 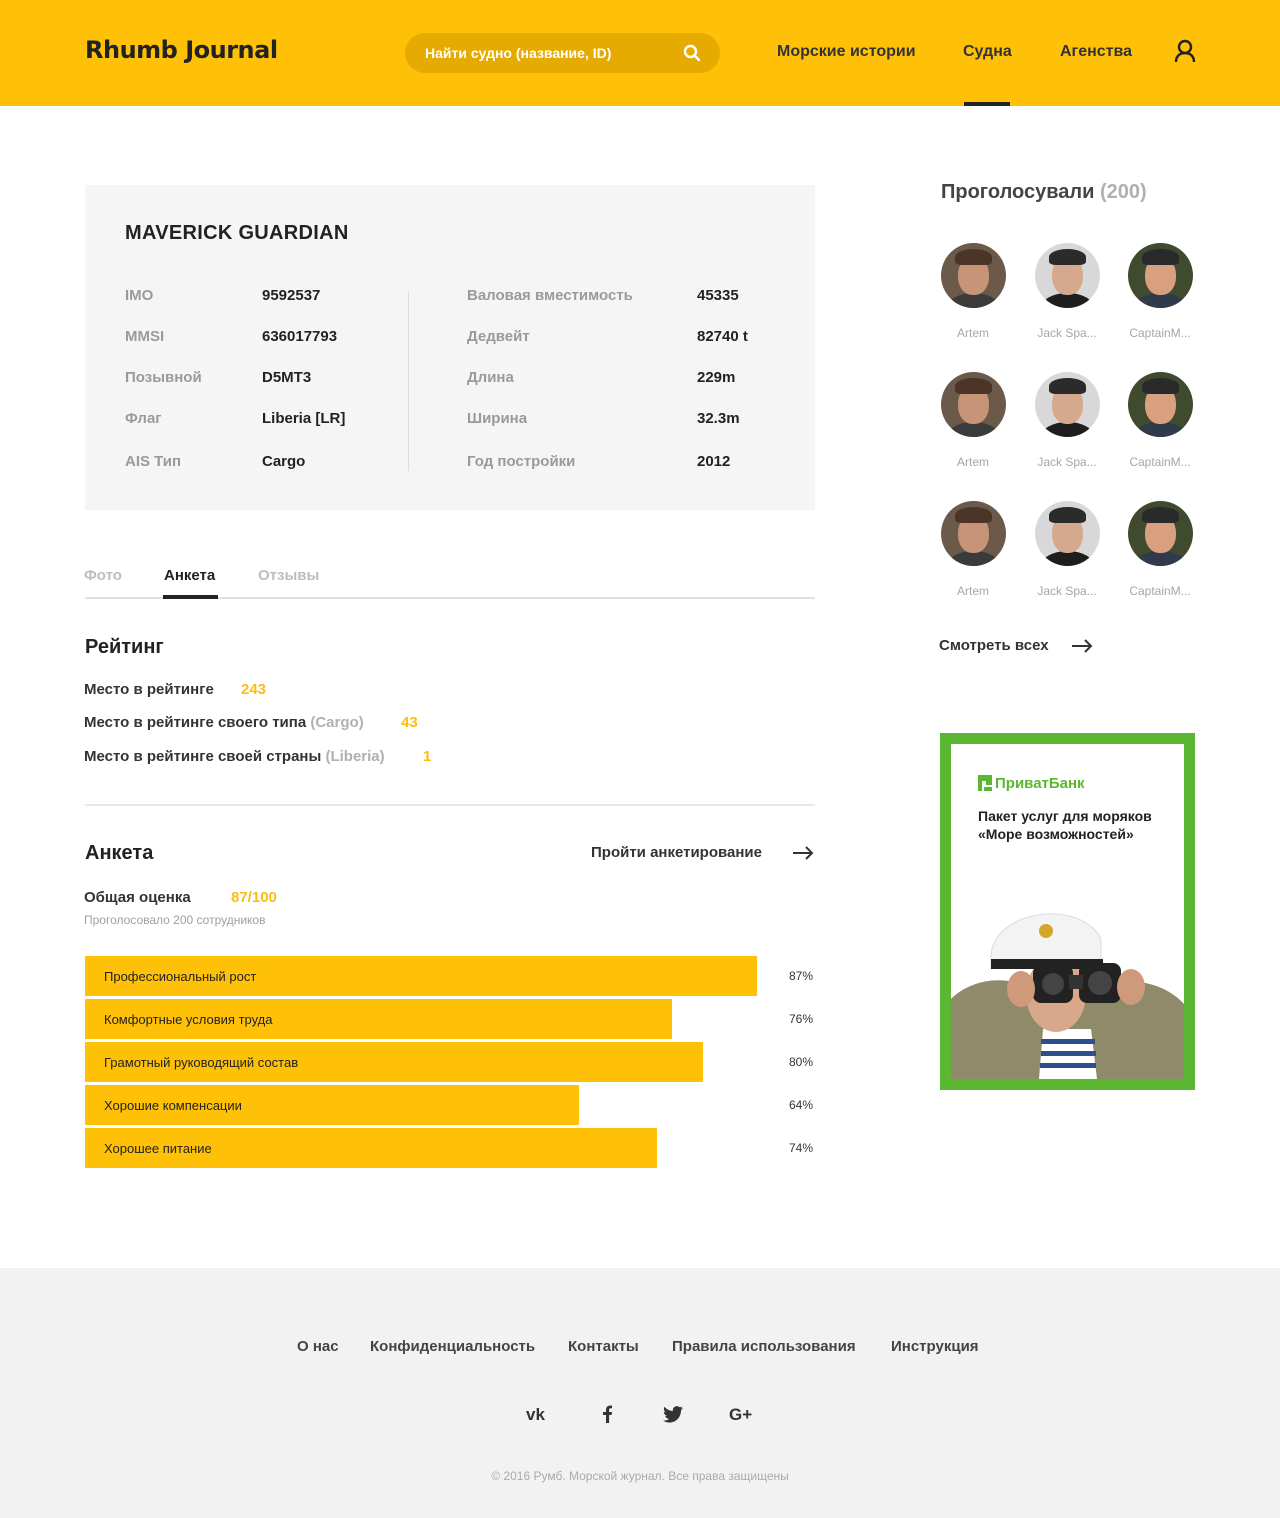 I want to click on nav-active-indicator, so click(x=987, y=104).